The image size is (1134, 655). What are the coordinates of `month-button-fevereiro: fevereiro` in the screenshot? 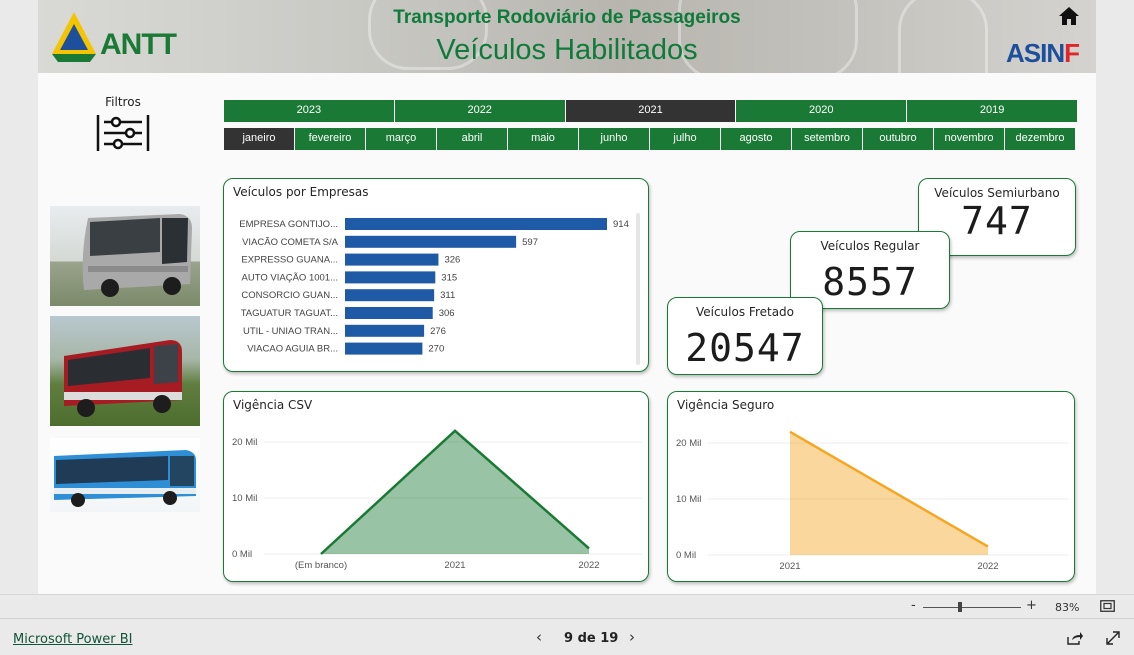 It's located at (330, 139).